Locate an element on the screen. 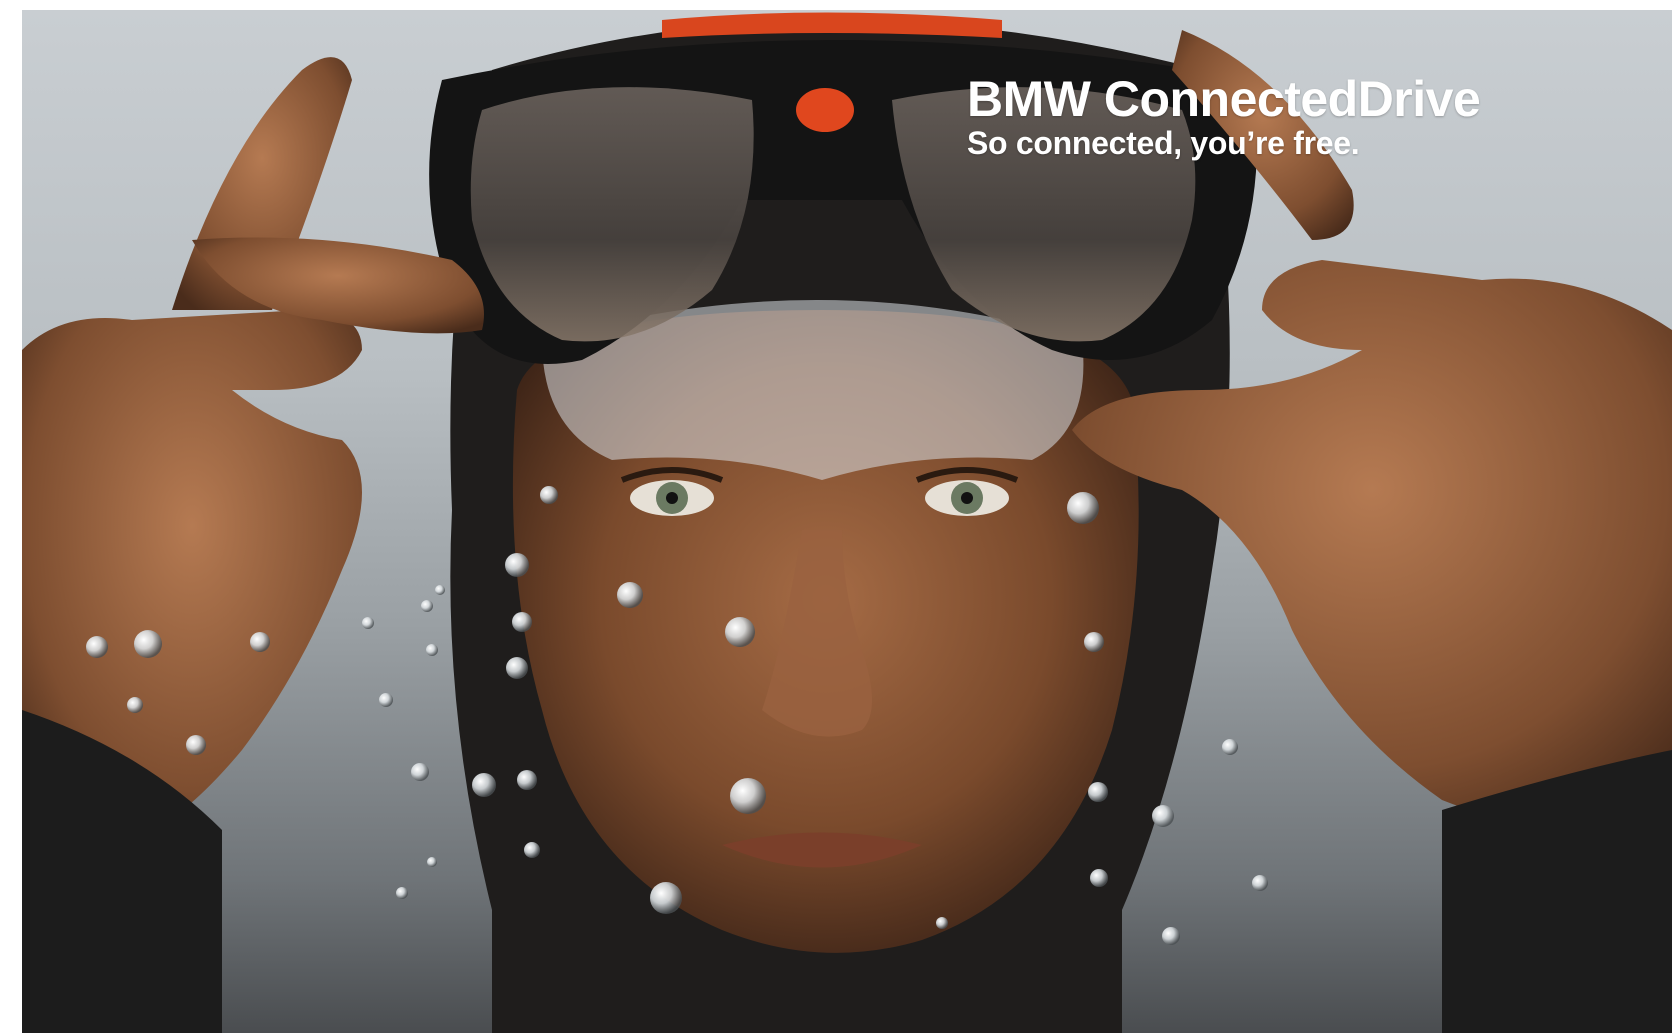 The image size is (1672, 1033). brand-title: BMW ConnectedDrive is located at coordinates (1224, 99).